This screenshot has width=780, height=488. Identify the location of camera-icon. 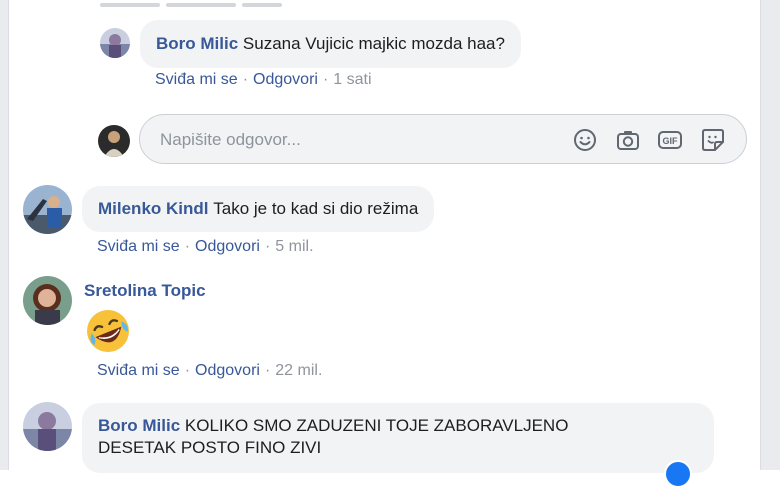
(628, 140).